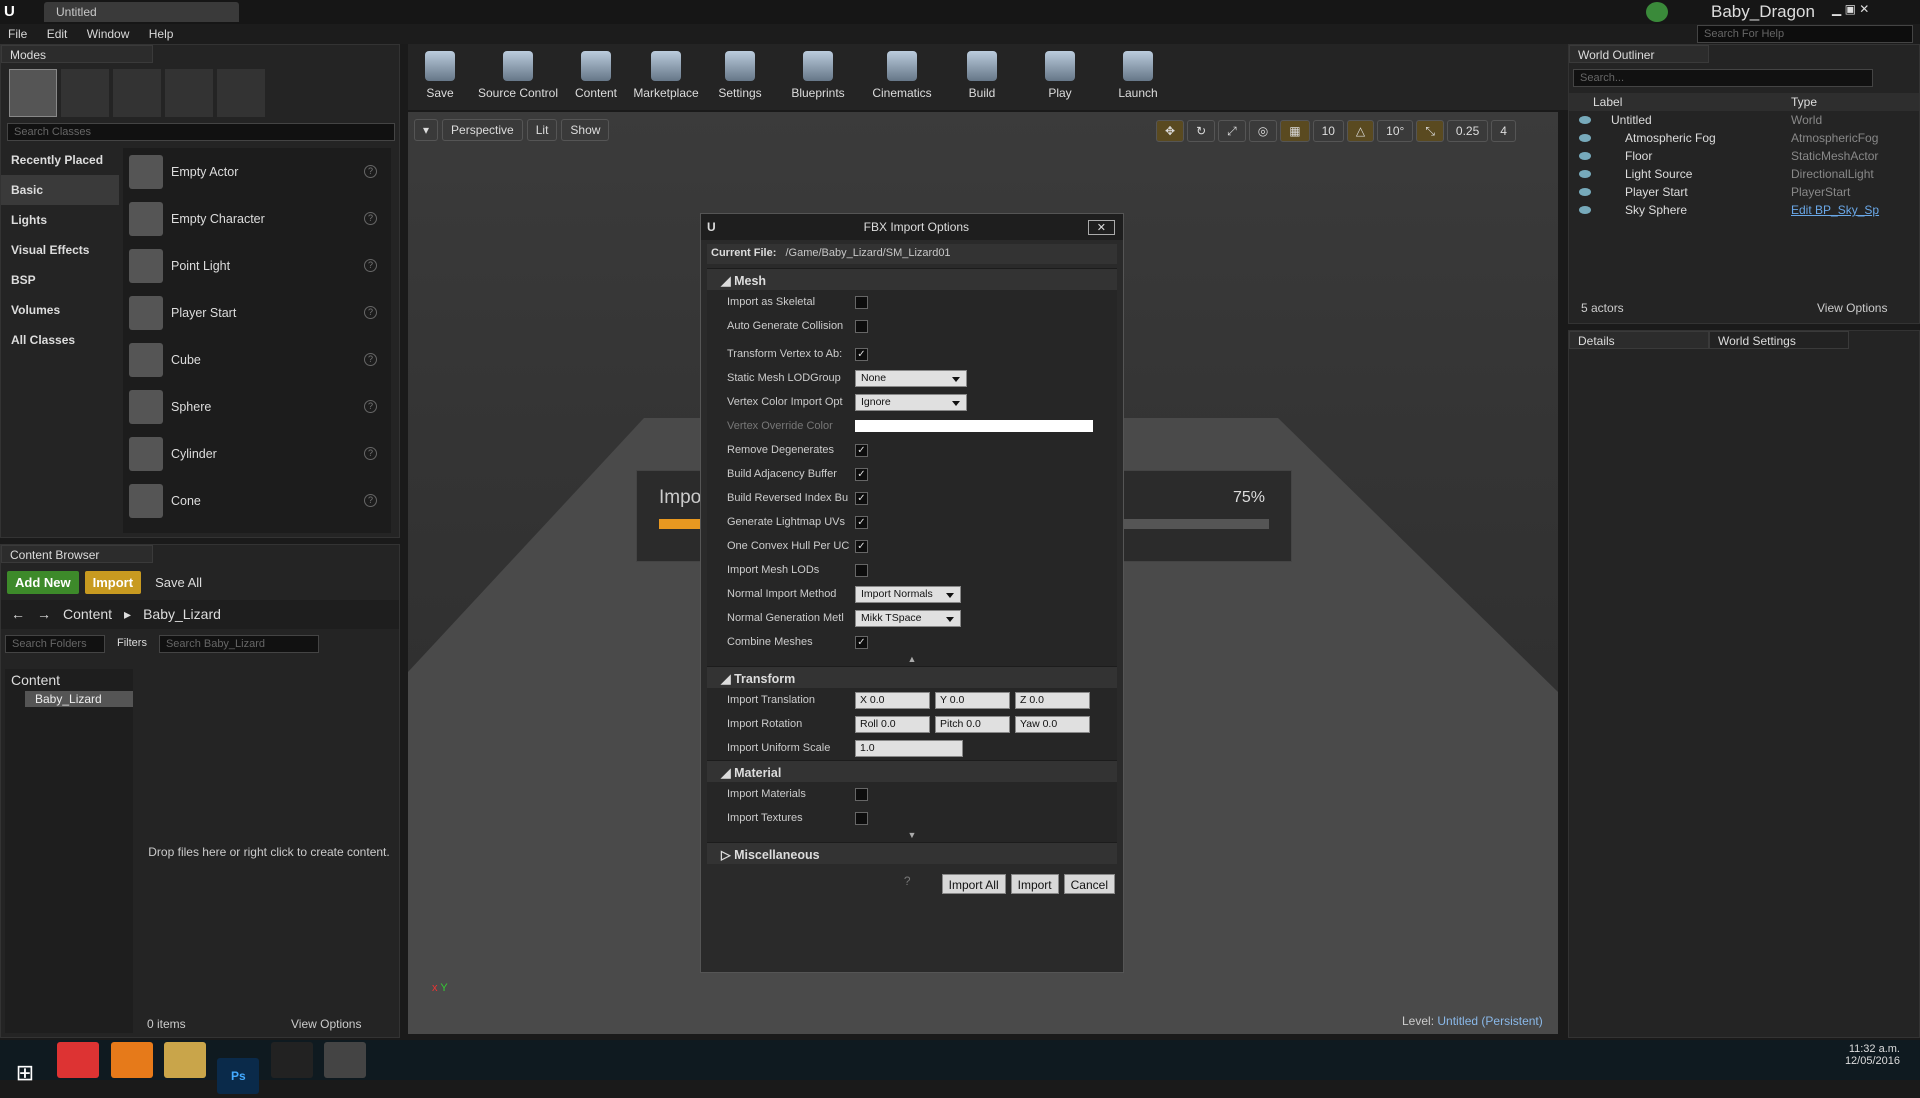 This screenshot has height=1098, width=1920. What do you see at coordinates (1467, 131) in the screenshot?
I see `scale-snap-value: 0.25` at bounding box center [1467, 131].